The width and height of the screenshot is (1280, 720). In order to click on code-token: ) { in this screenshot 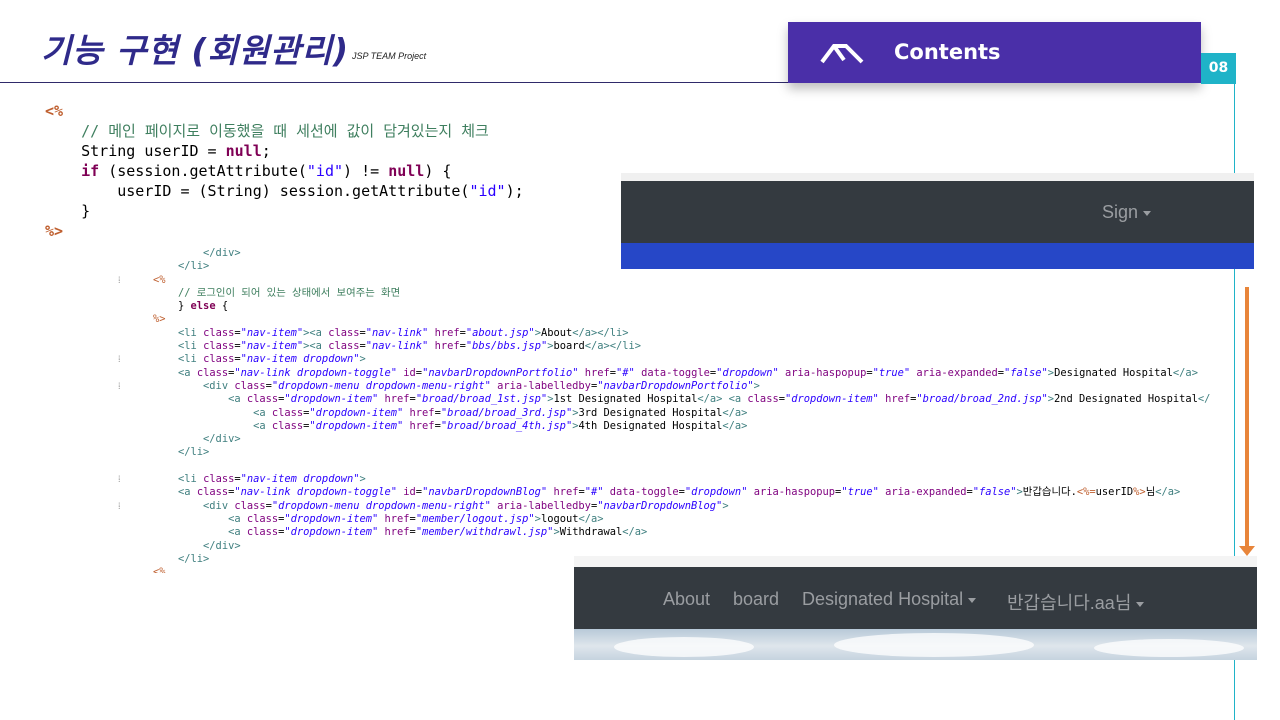, I will do `click(438, 171)`.